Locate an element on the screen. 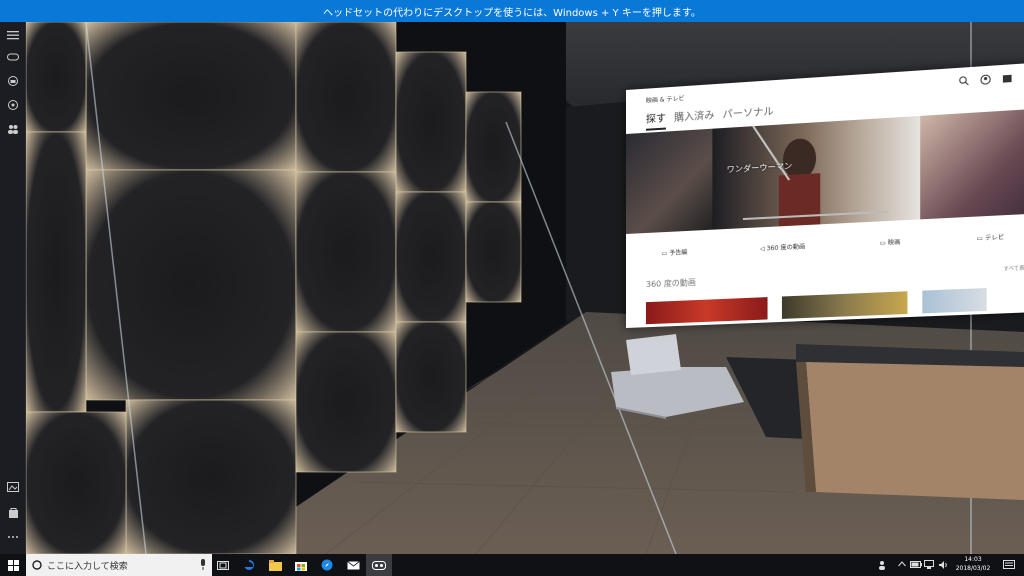  microphone-icon is located at coordinates (203, 564).